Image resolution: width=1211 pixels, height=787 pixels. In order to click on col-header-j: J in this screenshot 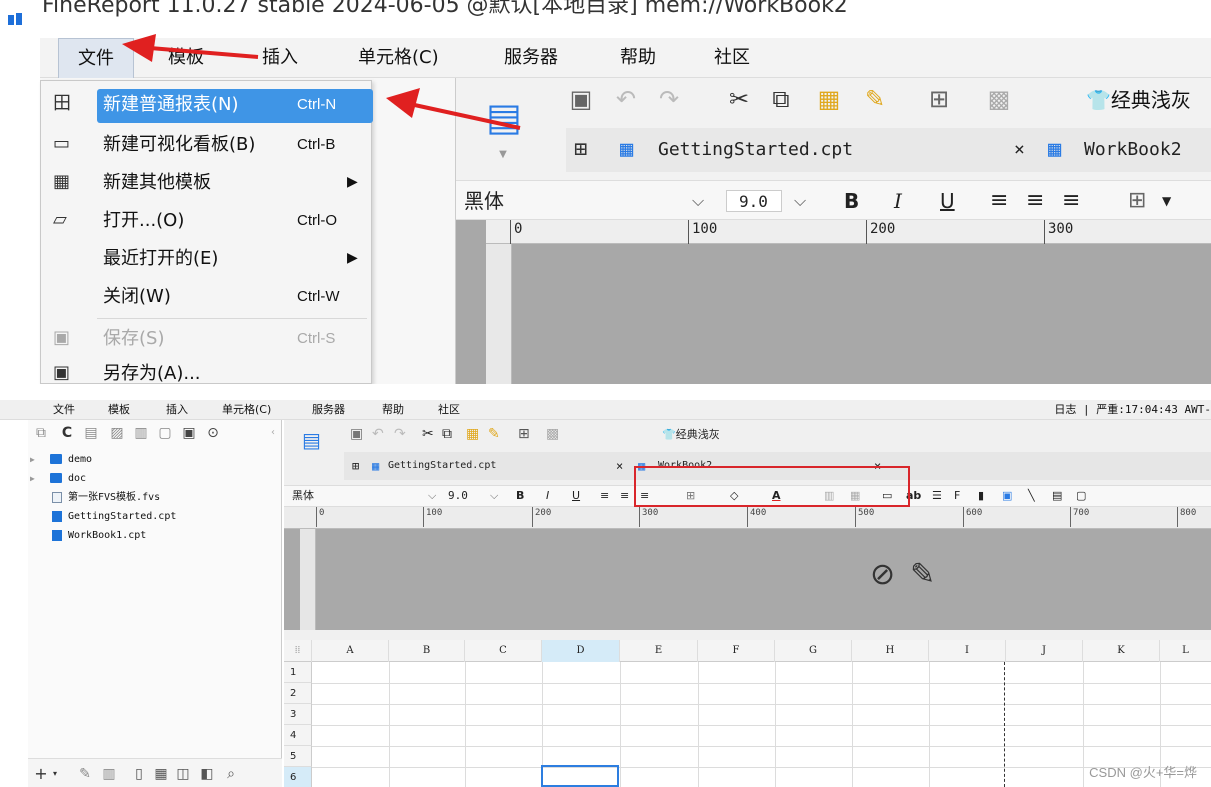, I will do `click(1044, 651)`.